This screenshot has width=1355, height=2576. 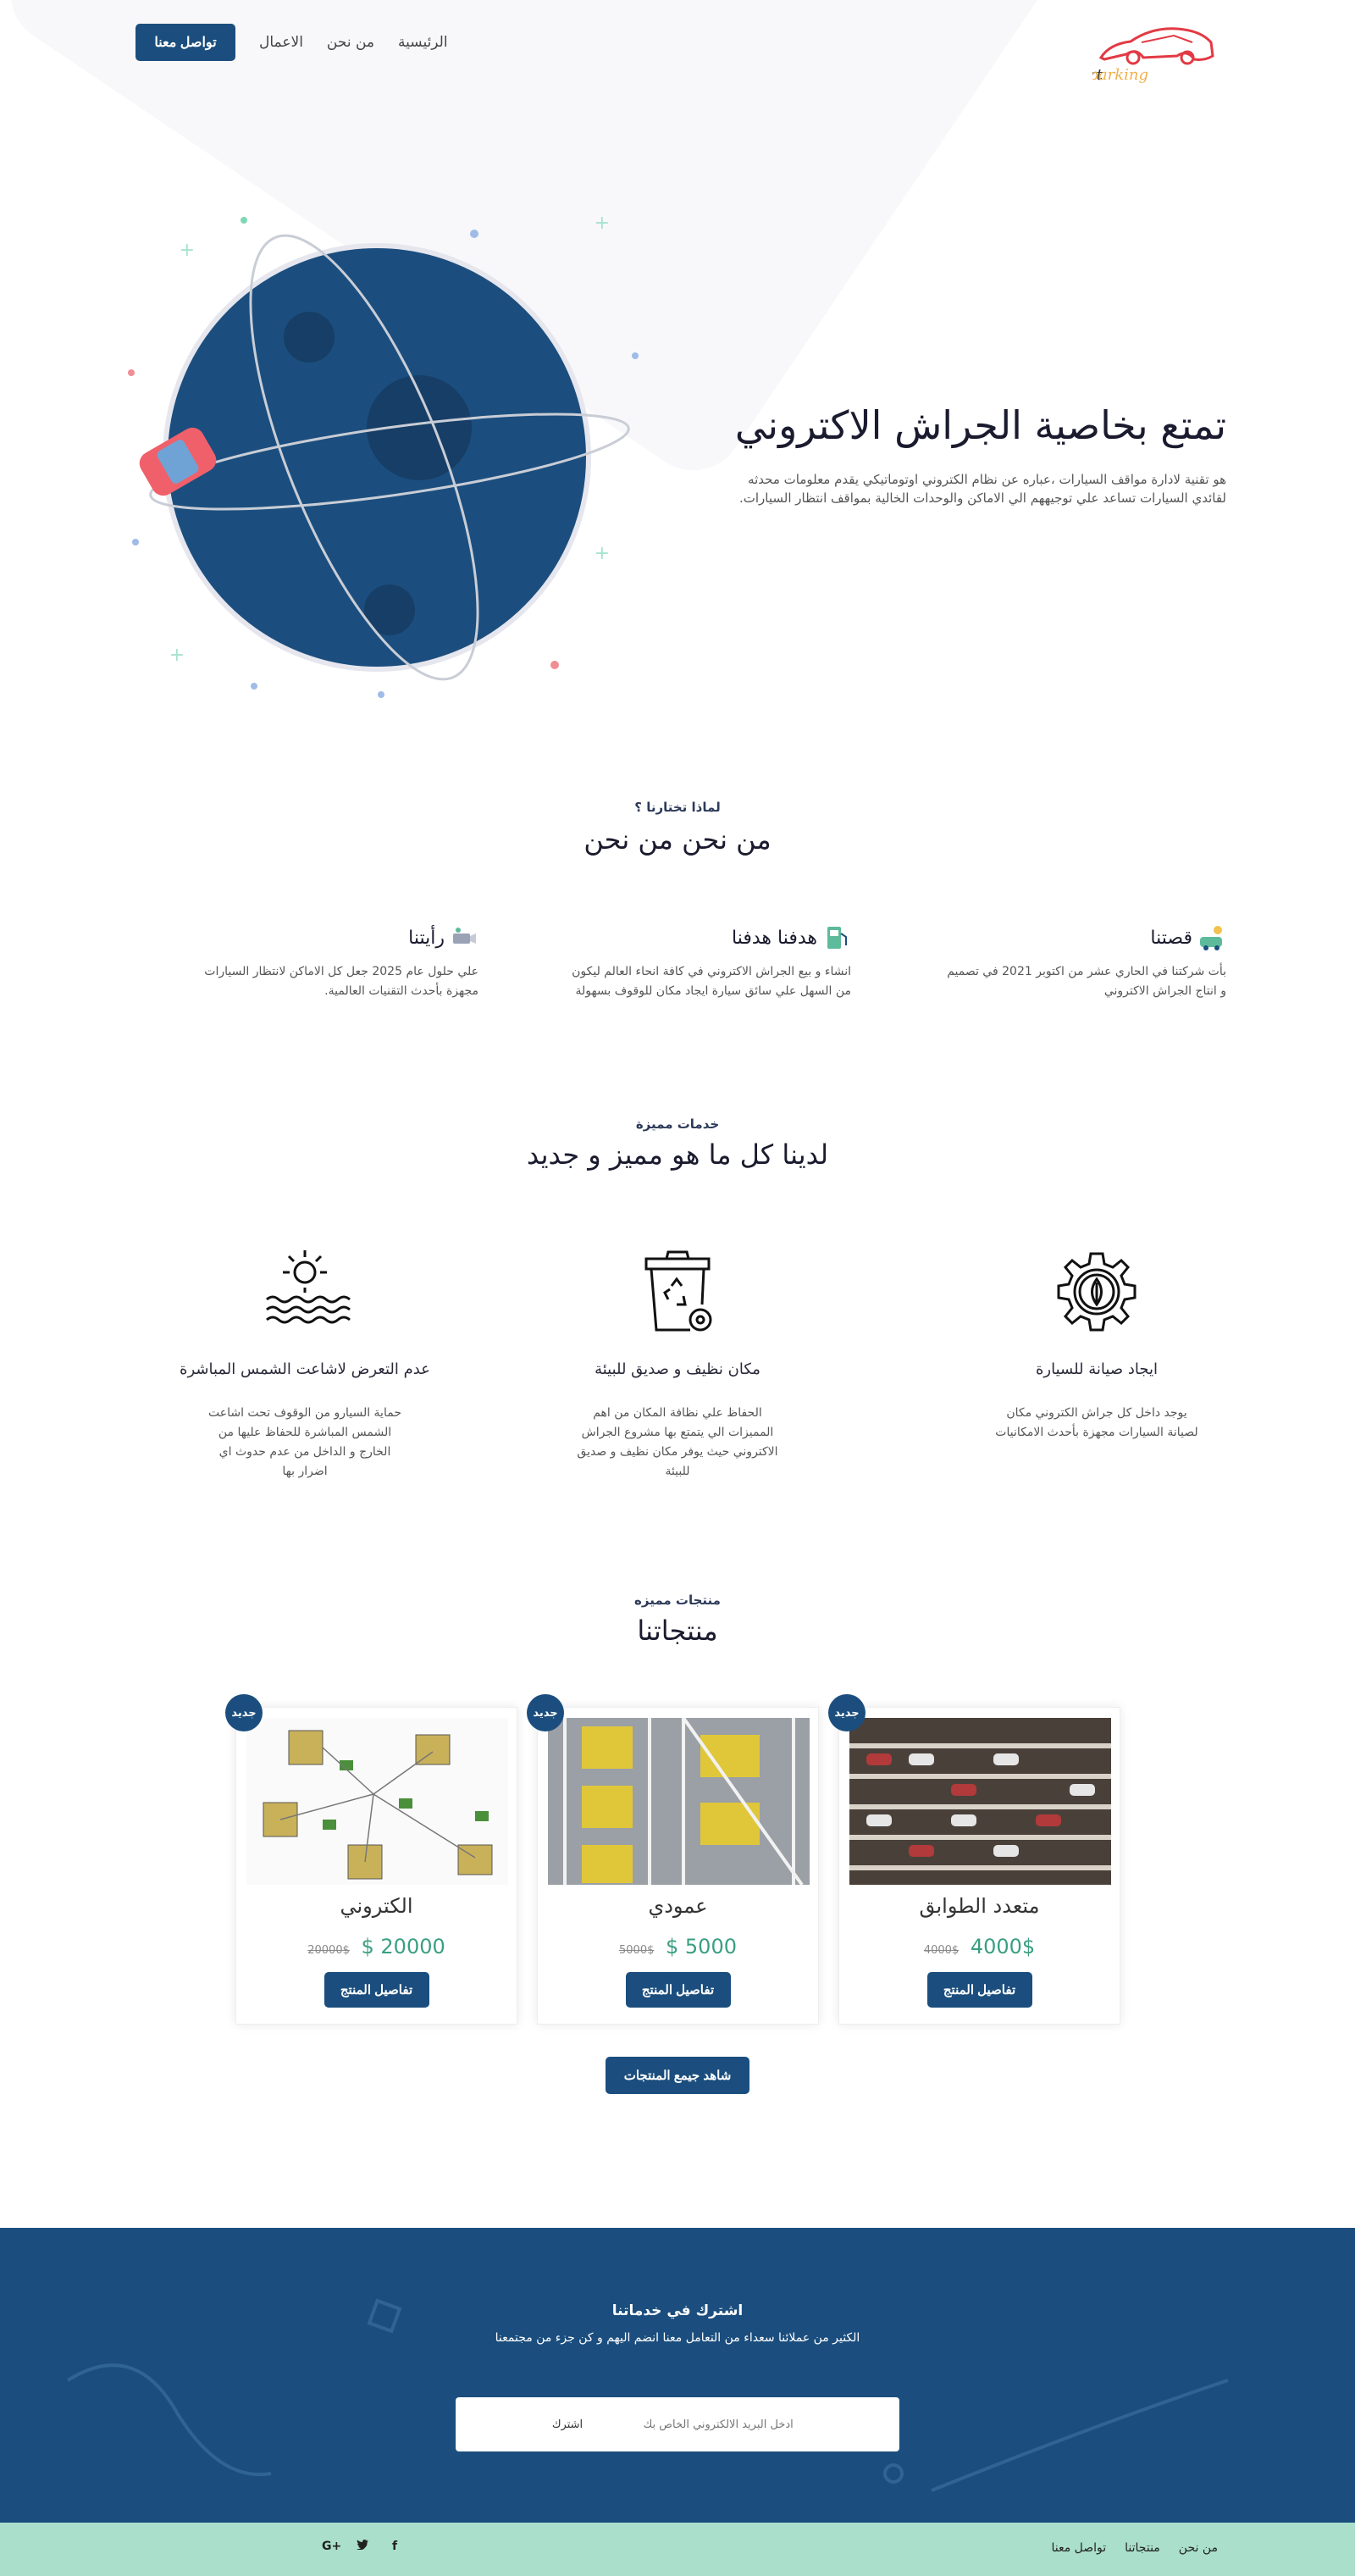 What do you see at coordinates (376, 1946) in the screenshot?
I see `product-price: 20000$ $ 20000` at bounding box center [376, 1946].